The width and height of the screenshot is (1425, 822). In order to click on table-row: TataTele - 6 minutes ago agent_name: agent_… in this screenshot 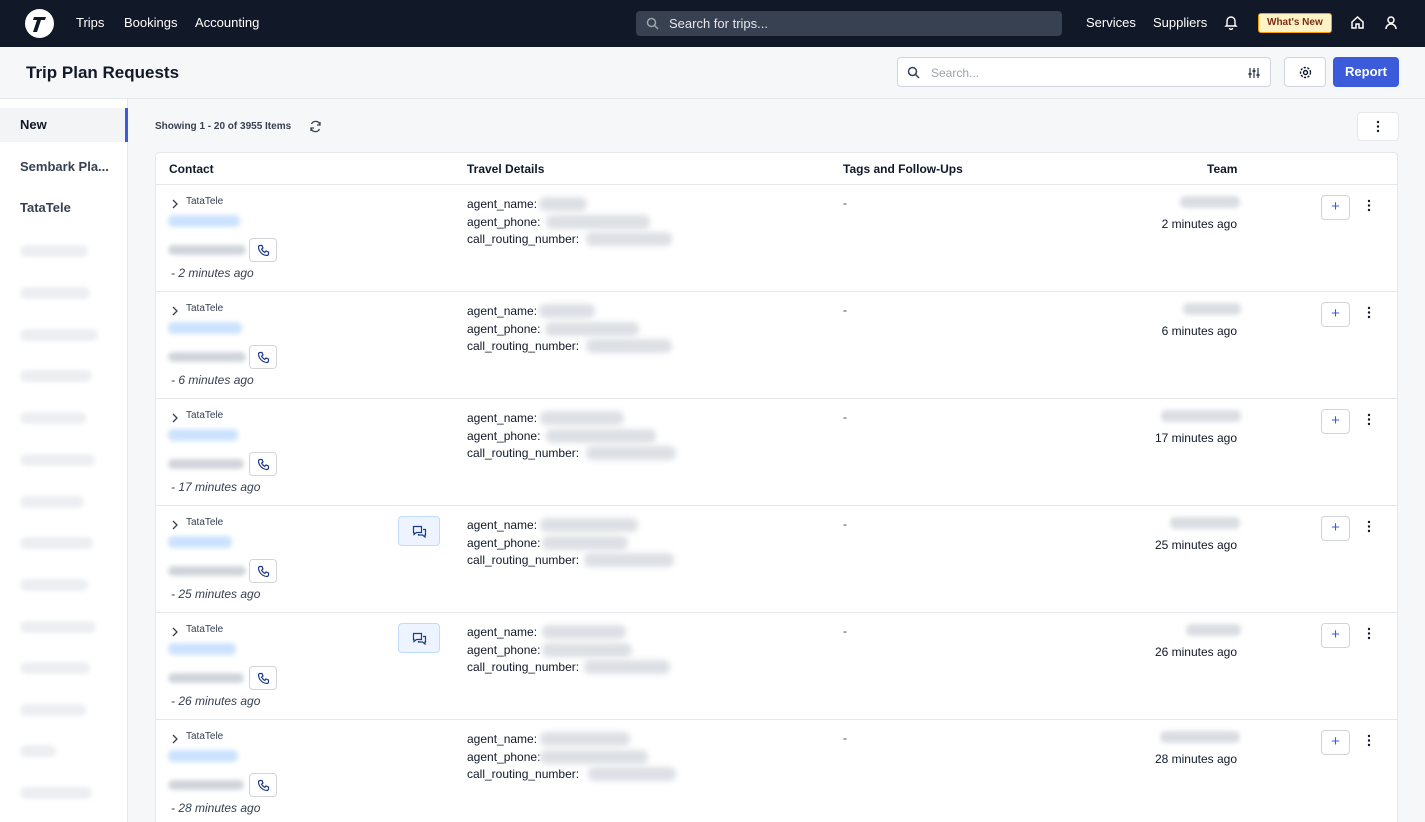, I will do `click(776, 345)`.